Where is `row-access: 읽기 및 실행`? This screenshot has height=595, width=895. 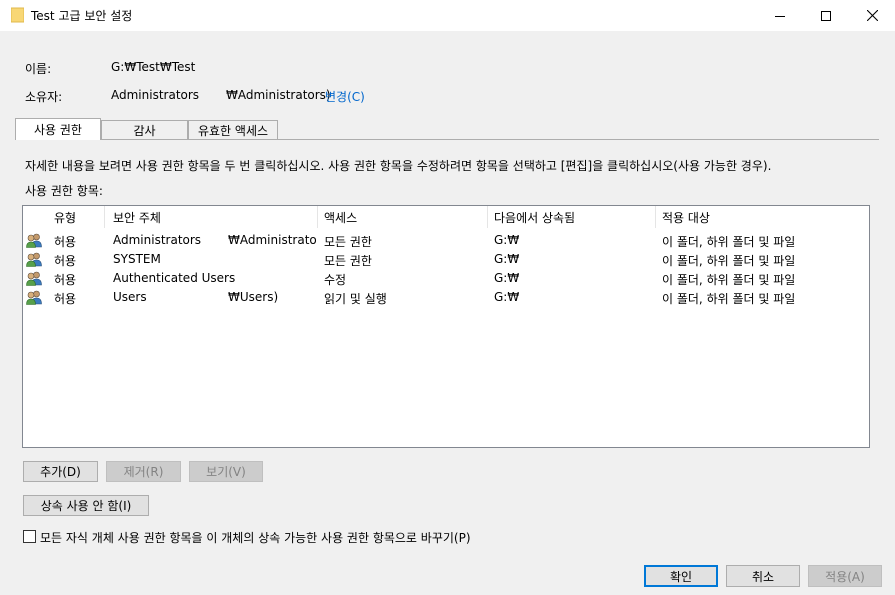 row-access: 읽기 및 실행 is located at coordinates (355, 299).